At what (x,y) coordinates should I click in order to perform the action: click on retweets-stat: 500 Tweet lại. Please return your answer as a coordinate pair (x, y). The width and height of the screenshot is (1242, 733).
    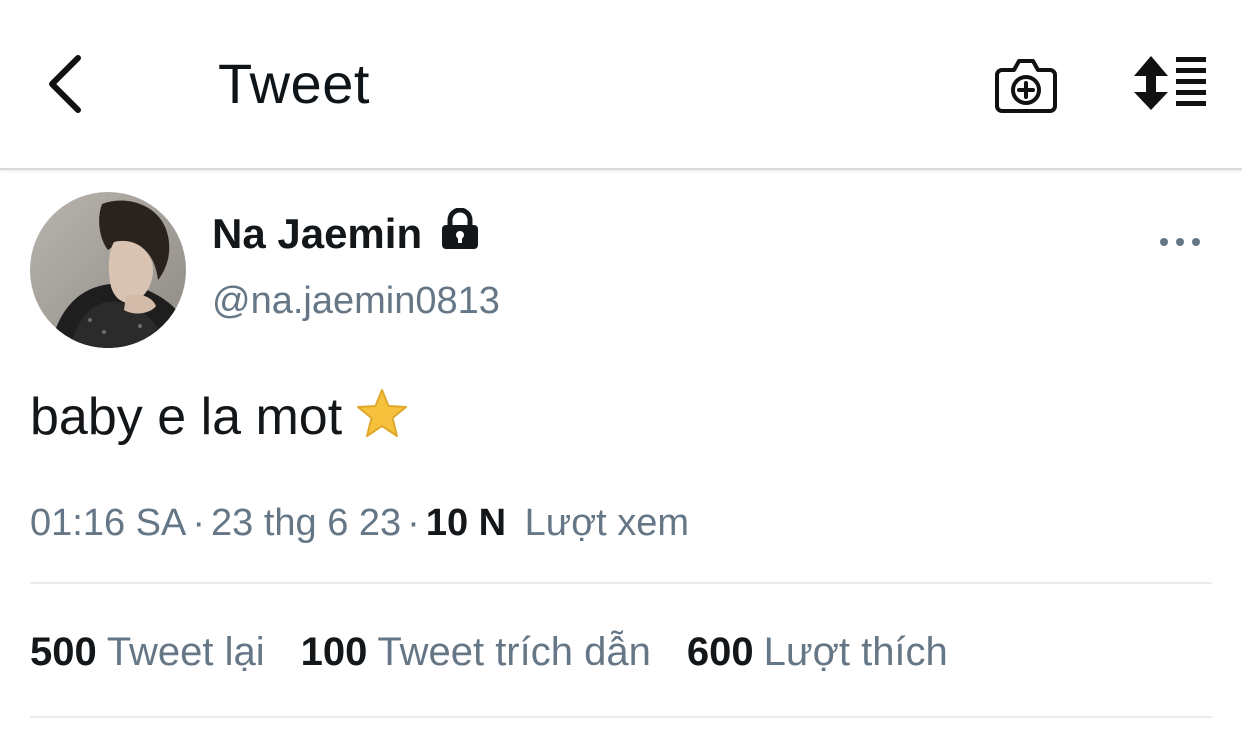
    Looking at the image, I should click on (147, 652).